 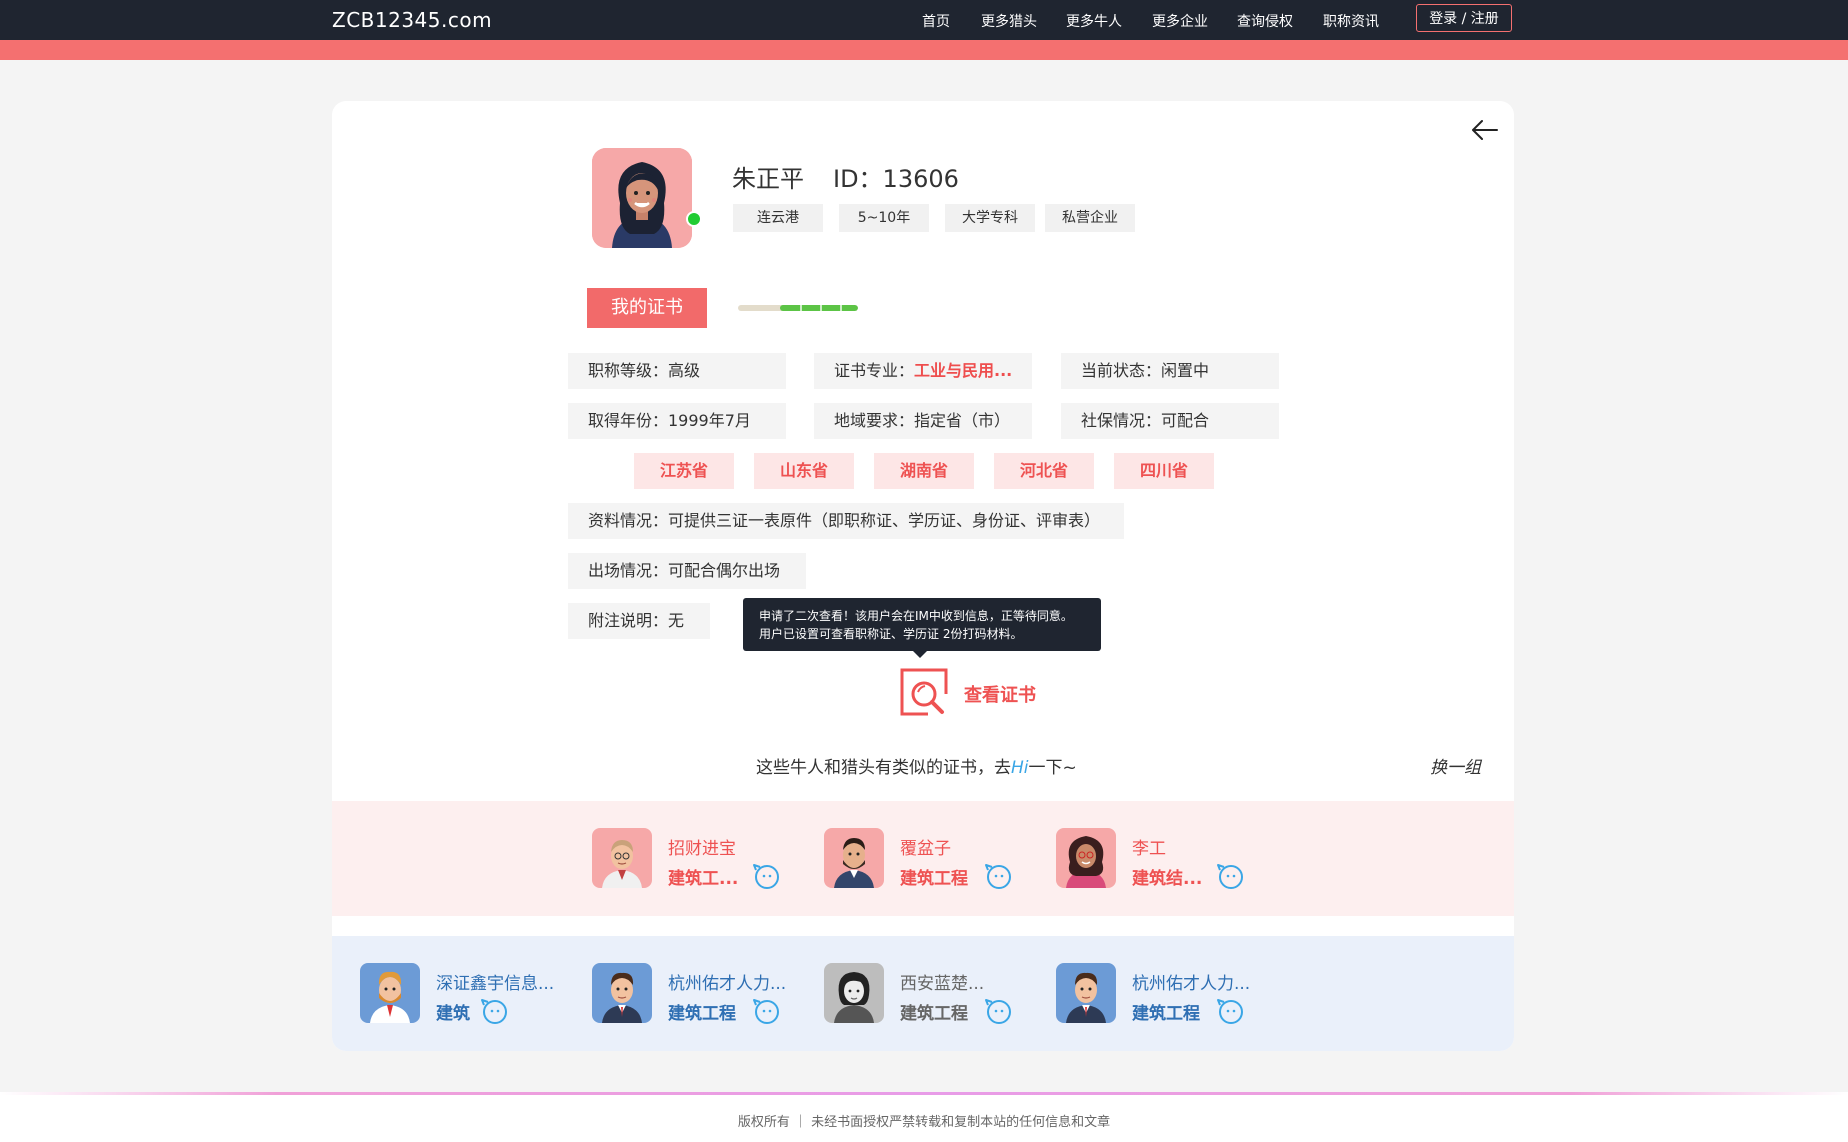 I want to click on similar-prompt: 这些牛人和猎头有类似的证书，去Hi一下~, so click(x=916, y=765).